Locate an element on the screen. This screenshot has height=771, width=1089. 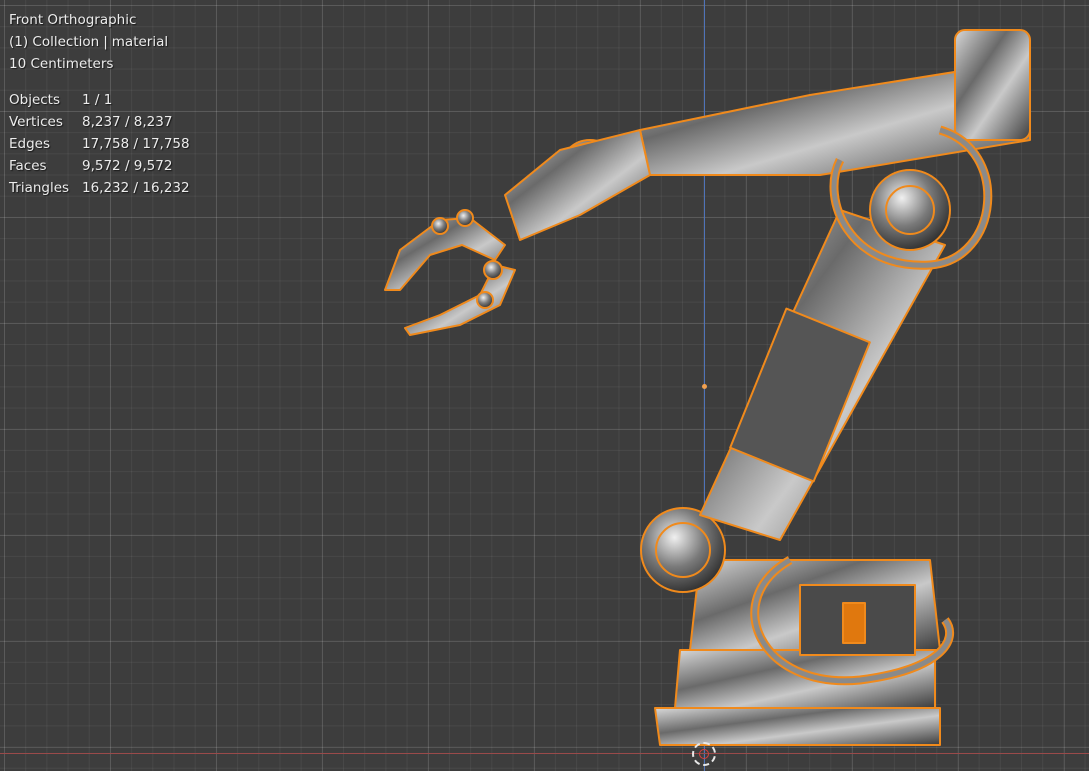
stat-row-objects: Objects 1 / 1 is located at coordinates (99, 100).